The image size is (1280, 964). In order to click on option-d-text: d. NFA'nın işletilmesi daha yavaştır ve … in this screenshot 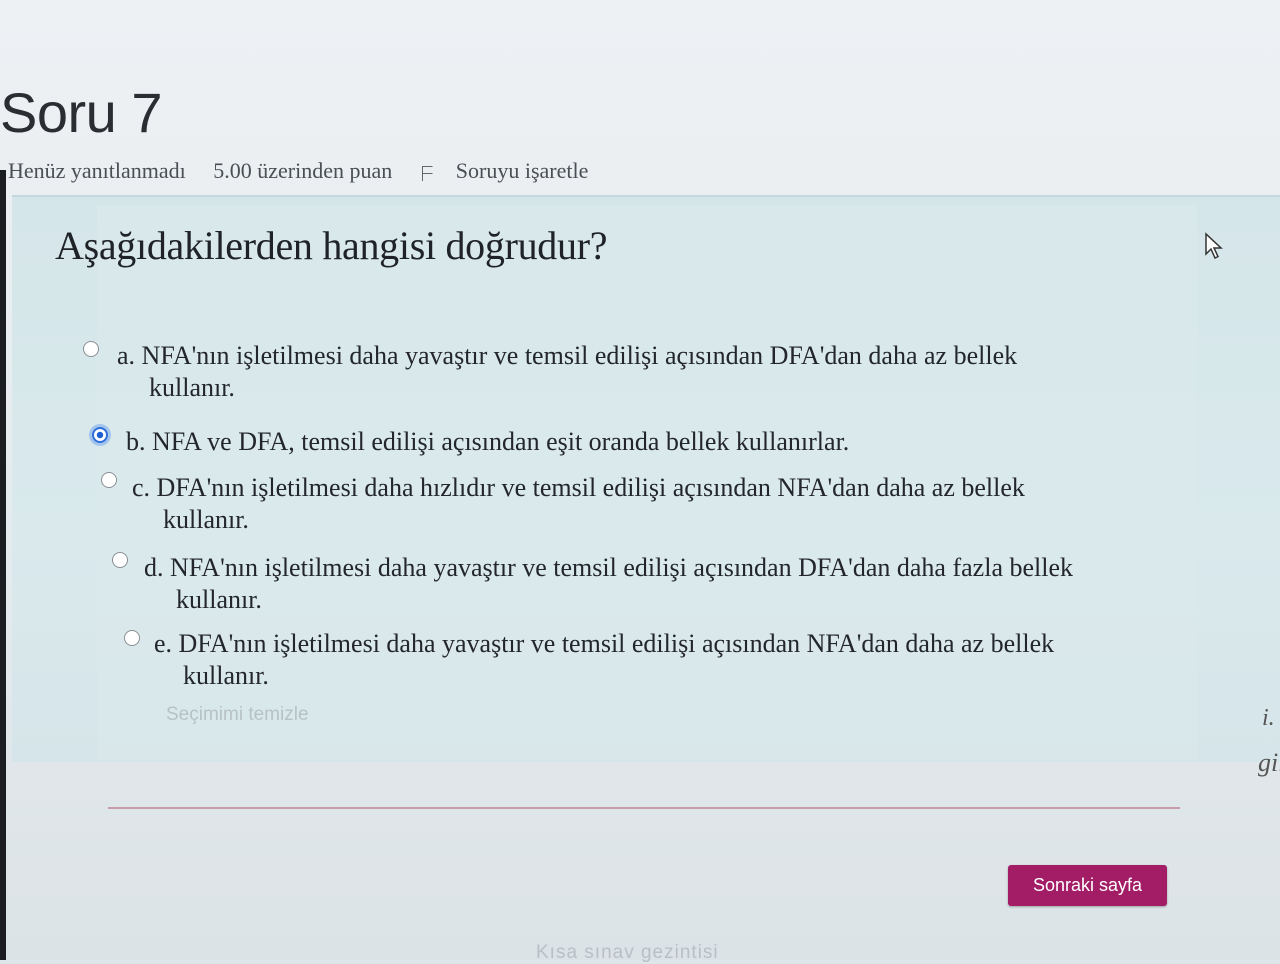, I will do `click(609, 567)`.